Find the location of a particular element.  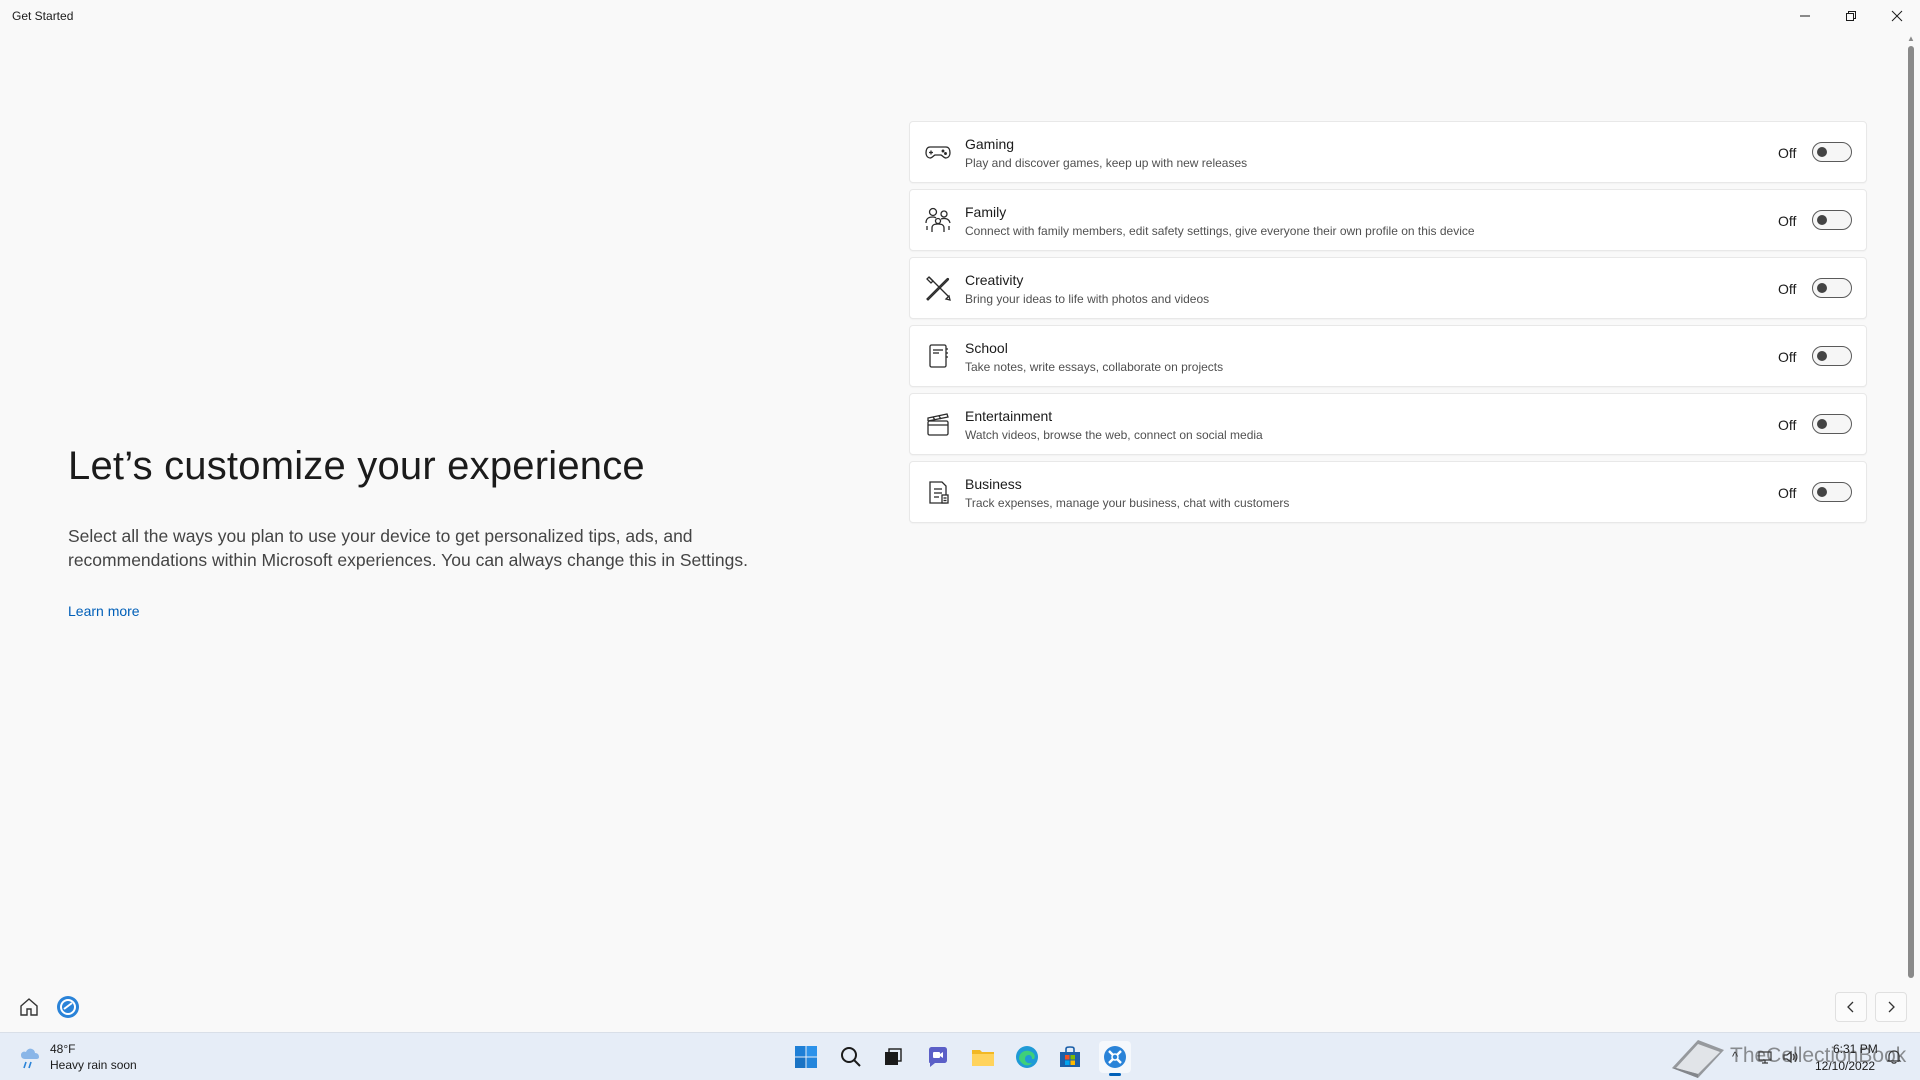

weather-condition: Heavy rain soon is located at coordinates (93, 1065).